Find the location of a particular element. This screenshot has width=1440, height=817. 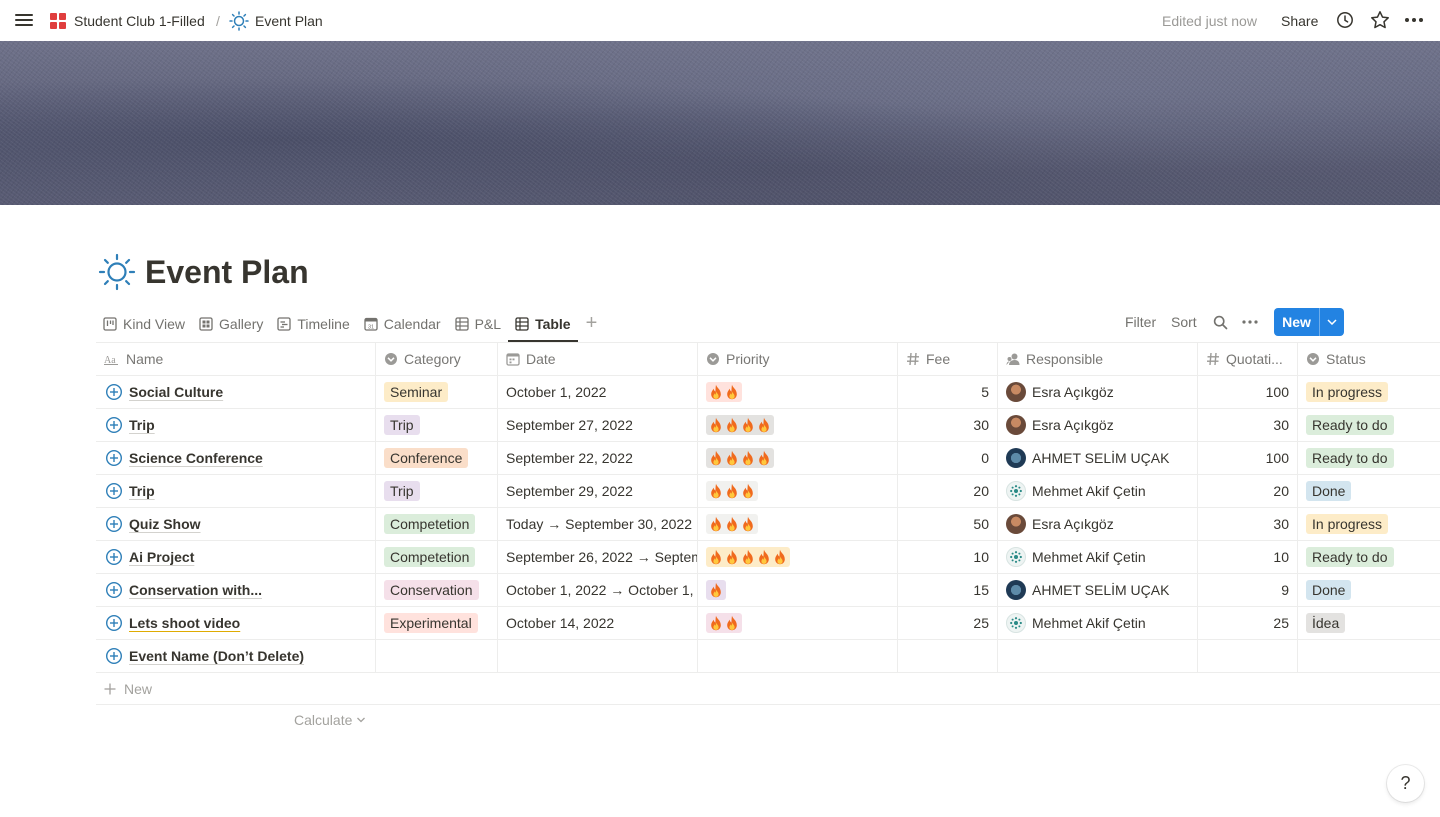

tab-kind-view: Kind View is located at coordinates (144, 323).